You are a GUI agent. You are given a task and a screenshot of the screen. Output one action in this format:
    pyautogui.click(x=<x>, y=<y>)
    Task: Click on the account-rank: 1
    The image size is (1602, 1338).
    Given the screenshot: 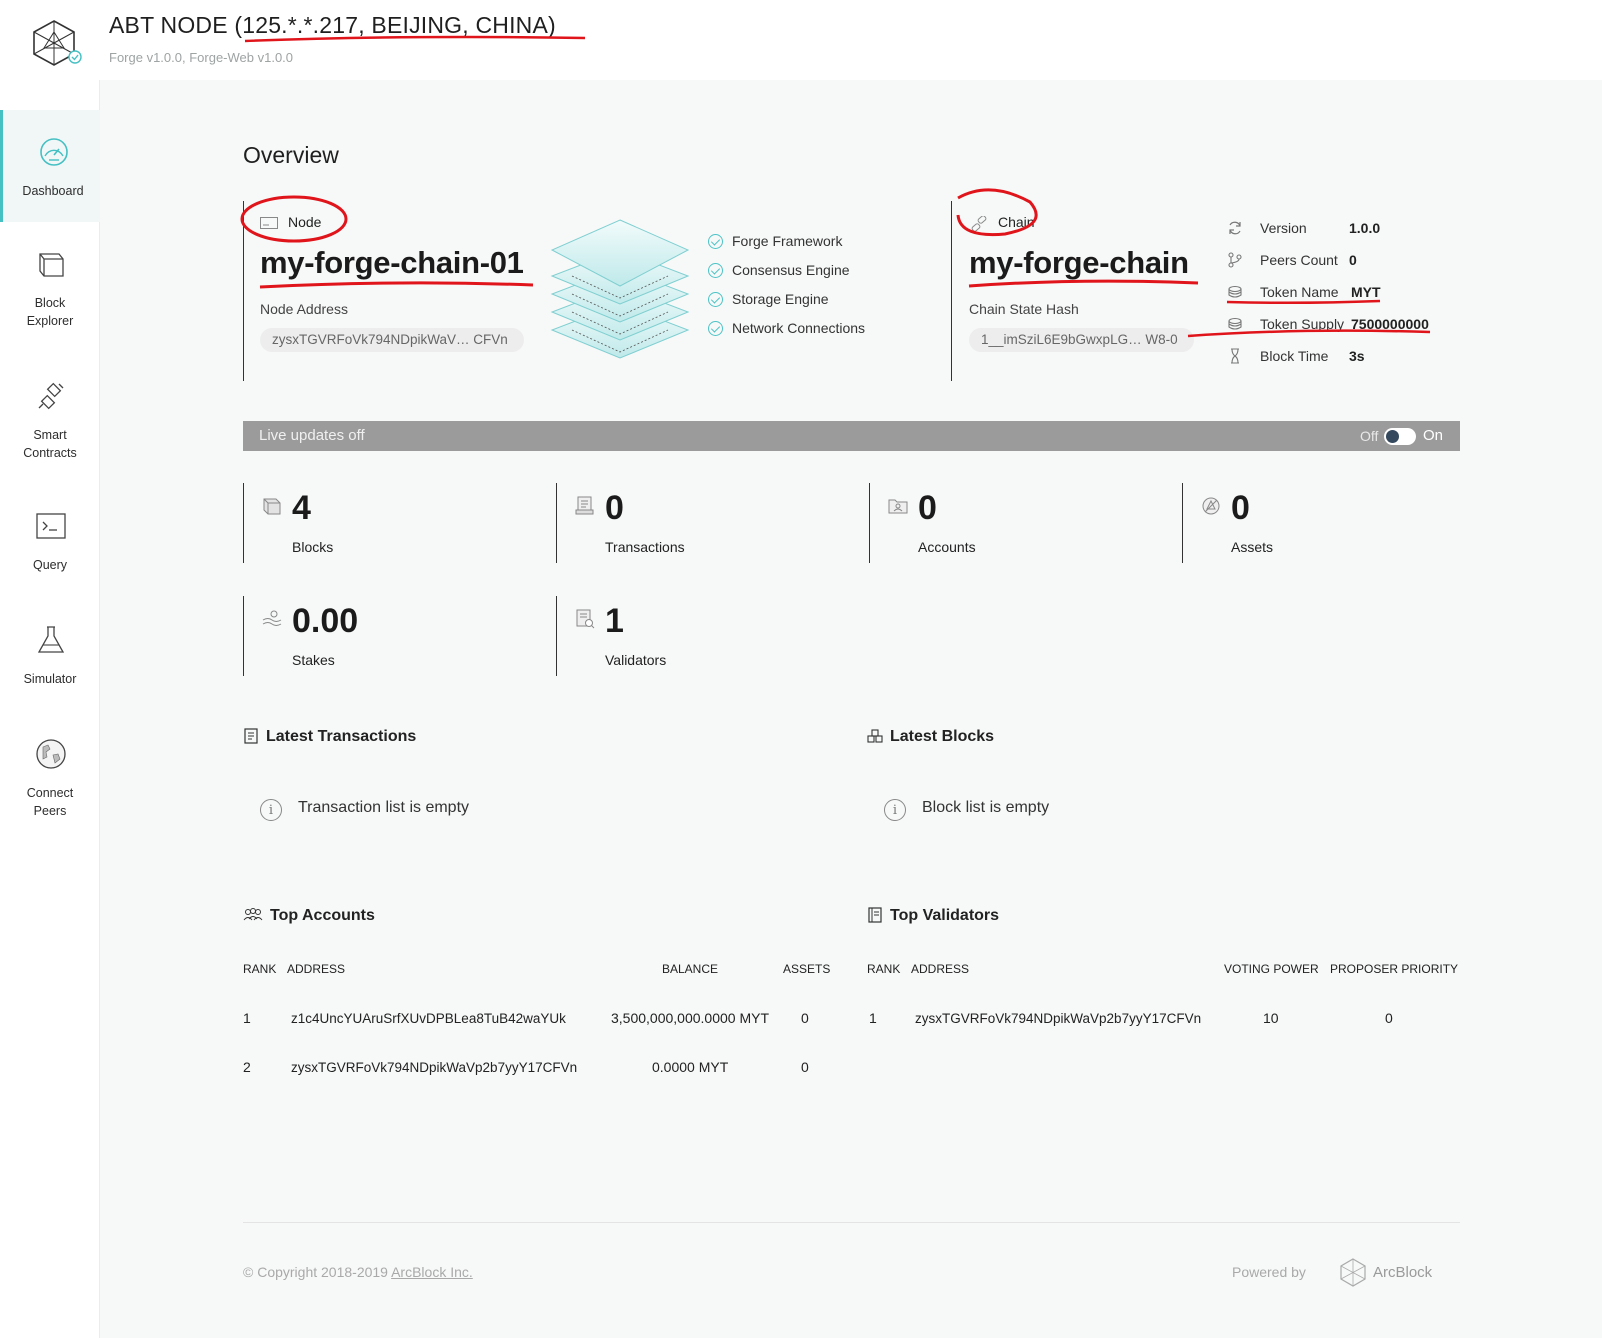 What is the action you would take?
    pyautogui.click(x=247, y=1018)
    